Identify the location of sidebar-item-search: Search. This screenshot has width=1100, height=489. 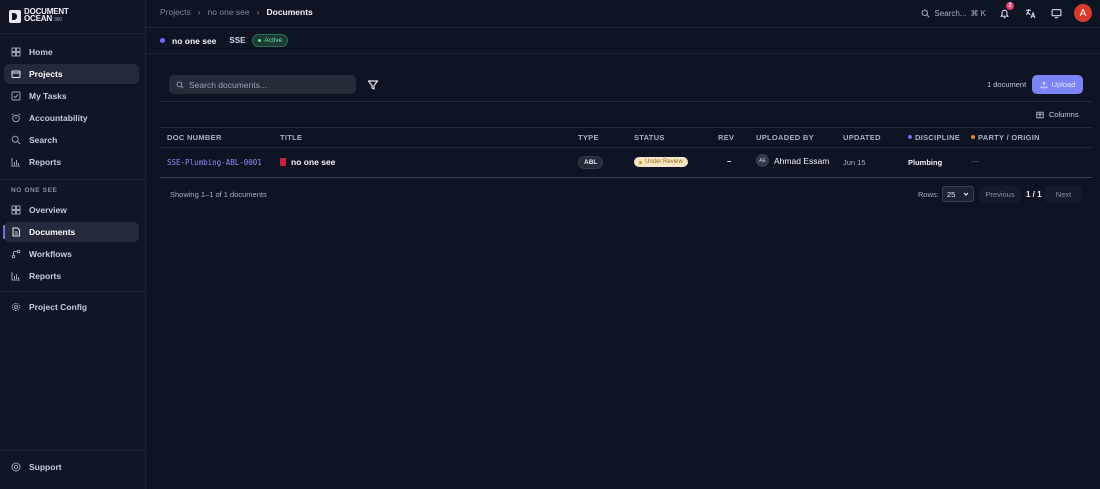
(71, 140).